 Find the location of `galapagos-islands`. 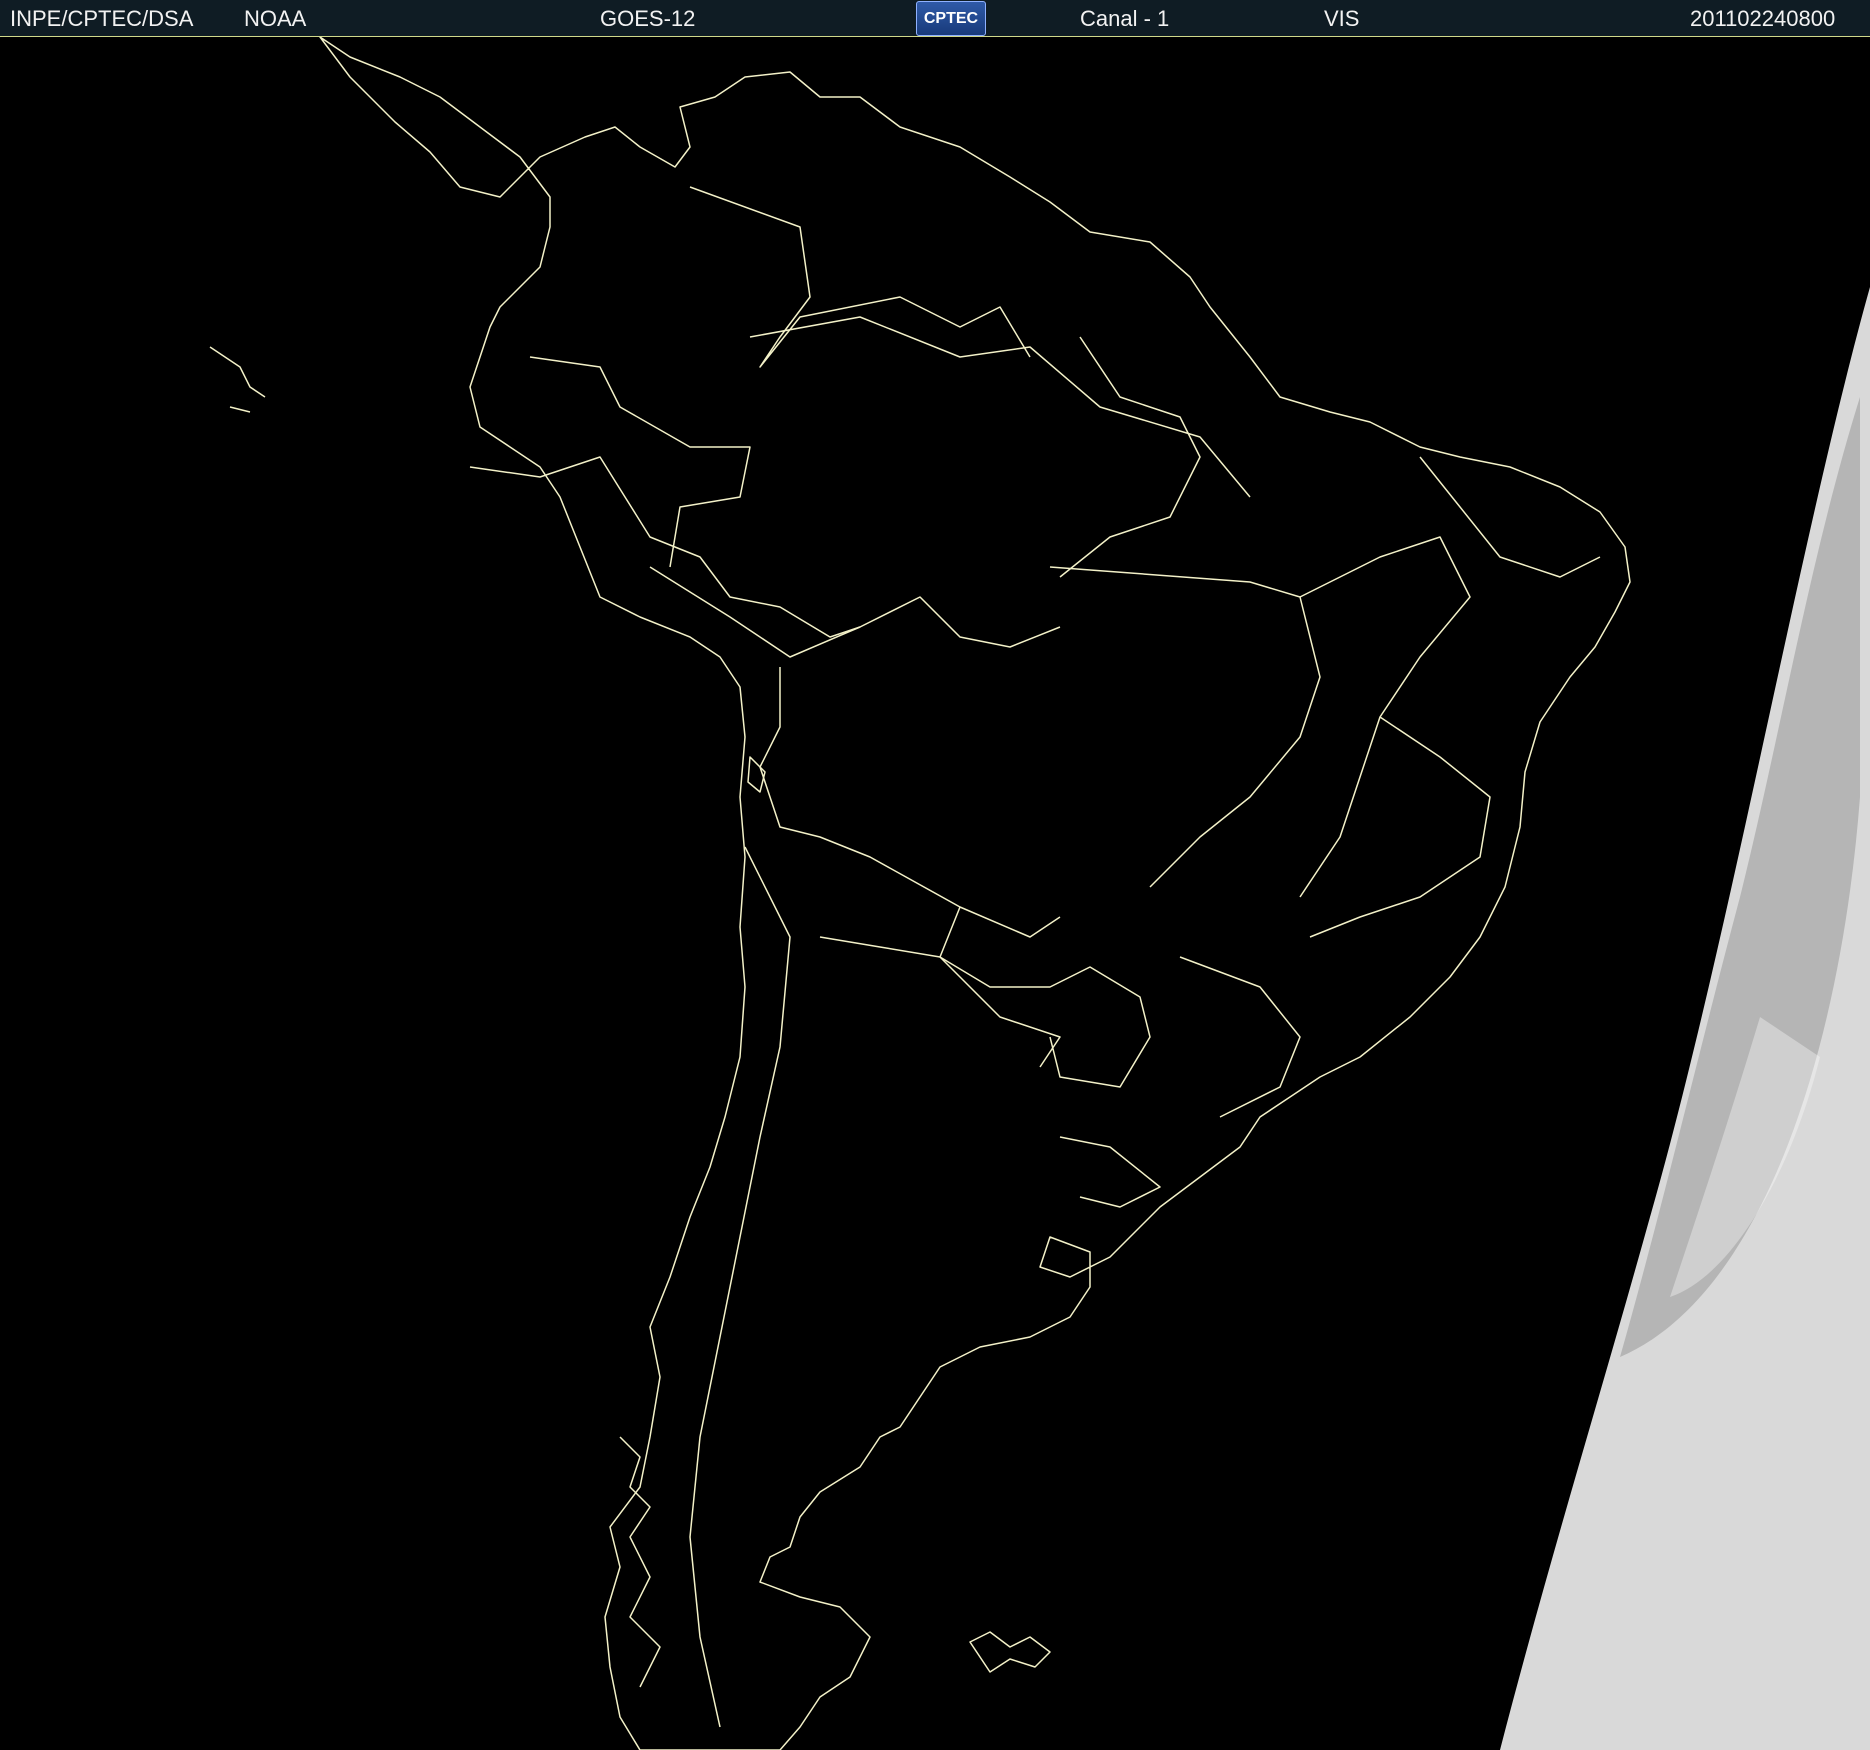

galapagos-islands is located at coordinates (237, 379).